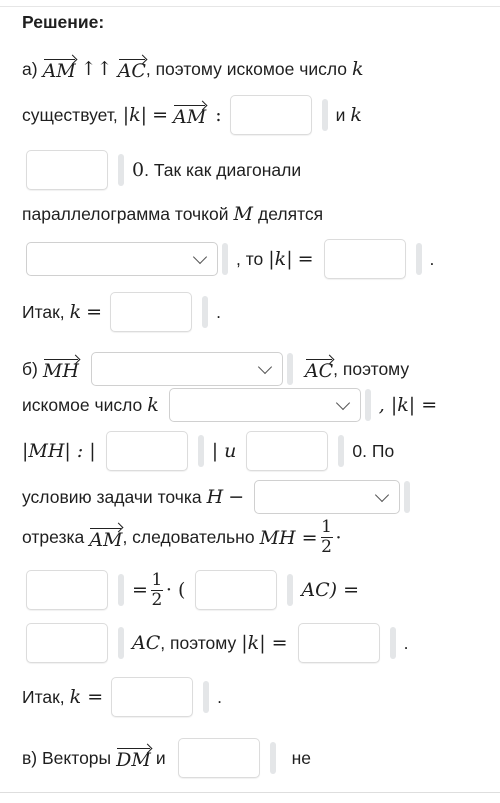 The width and height of the screenshot is (500, 803). I want to click on point-position-select, so click(327, 497).